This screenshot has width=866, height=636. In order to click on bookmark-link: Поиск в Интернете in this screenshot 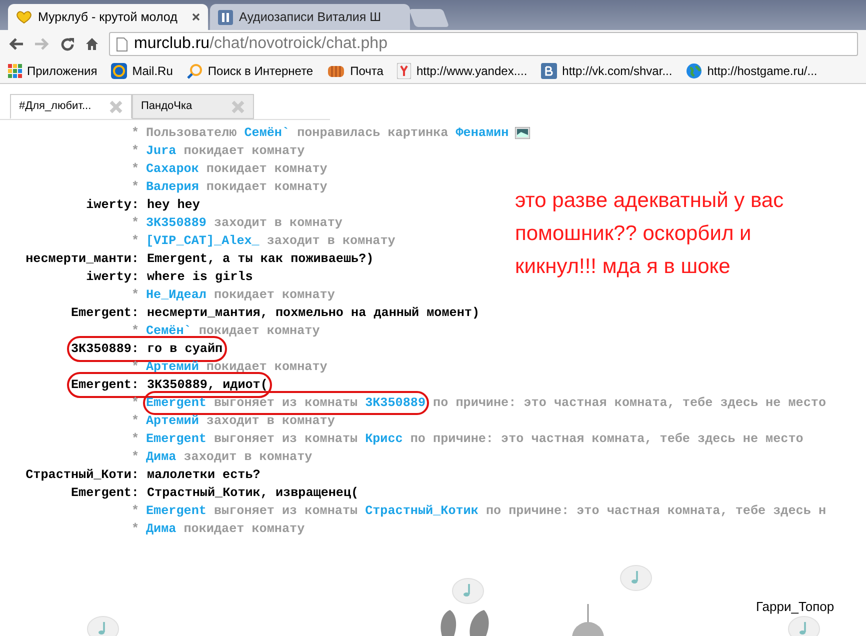, I will do `click(261, 71)`.